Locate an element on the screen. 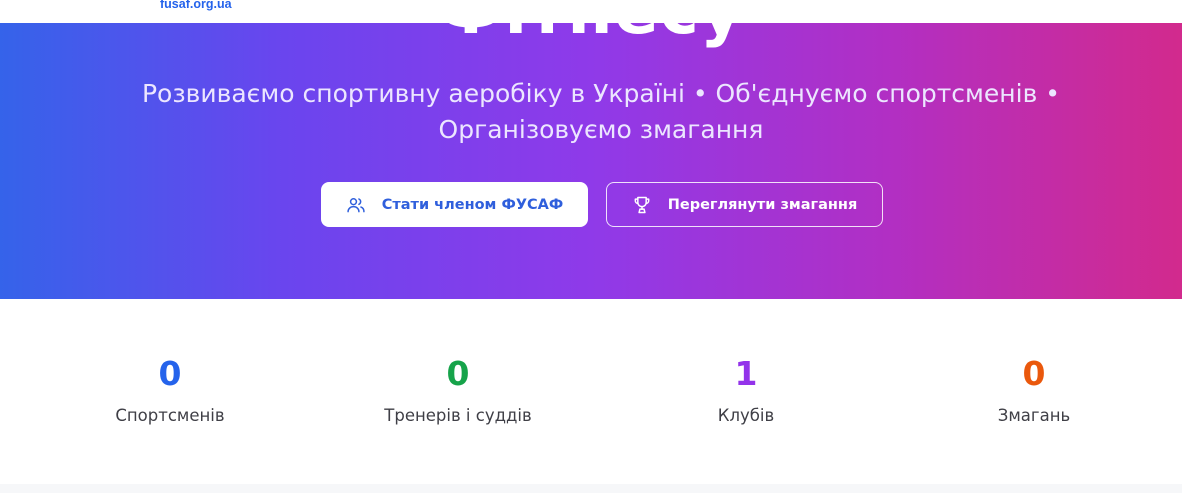 This screenshot has height=493, width=1182. stat-coaches-judges-value: 0 is located at coordinates (458, 373).